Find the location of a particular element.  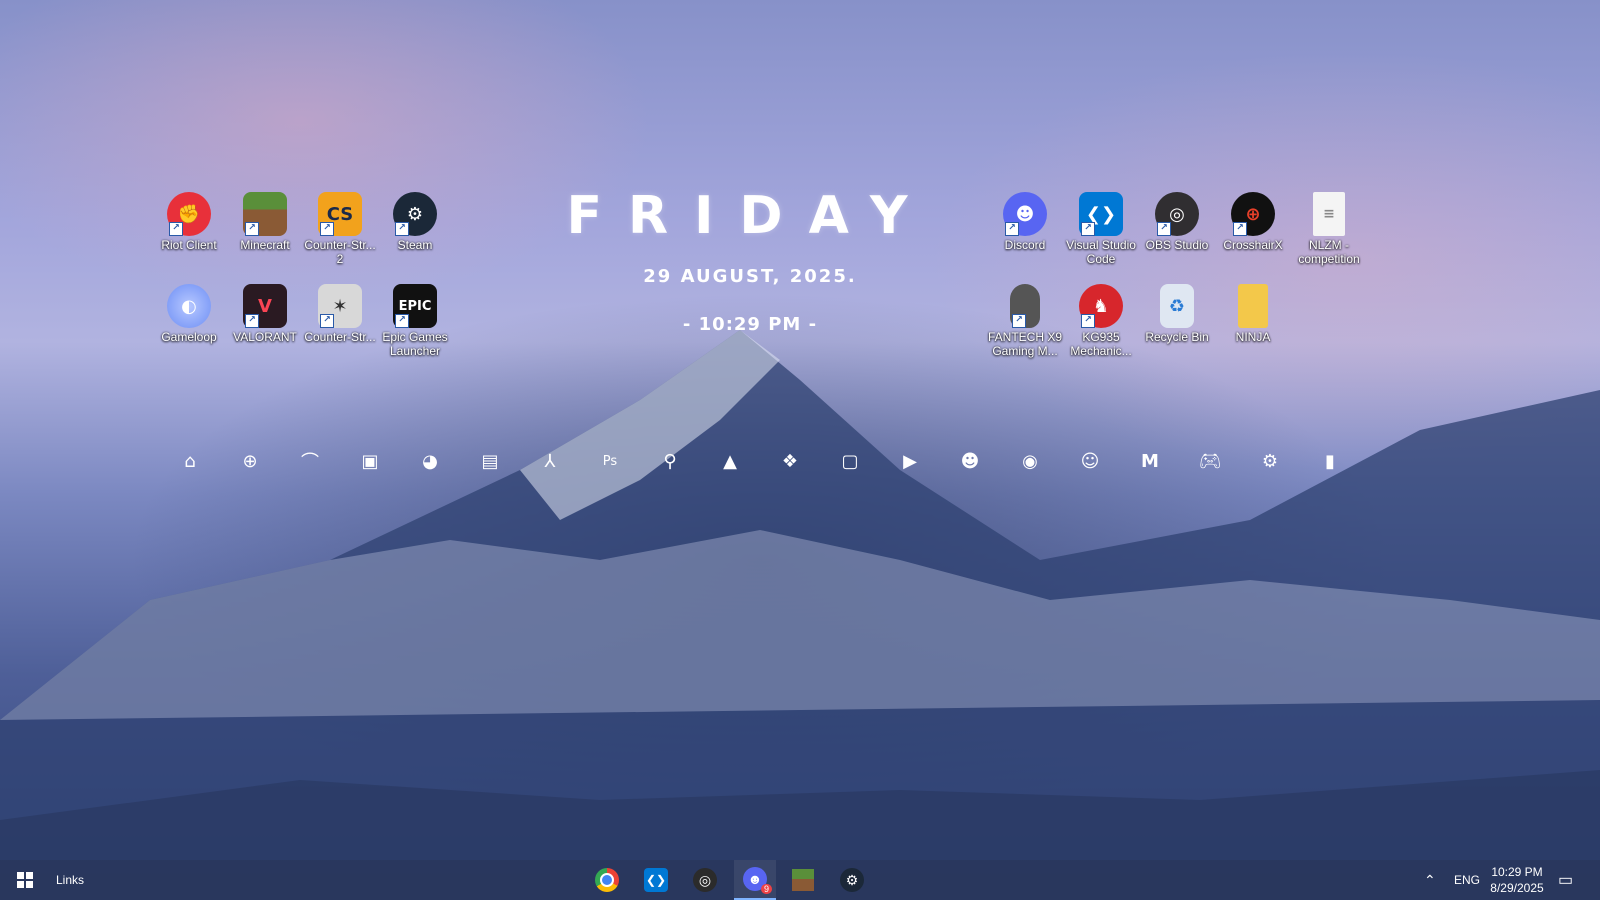

show-hidden-icons-button: ⌃ is located at coordinates (1430, 880).